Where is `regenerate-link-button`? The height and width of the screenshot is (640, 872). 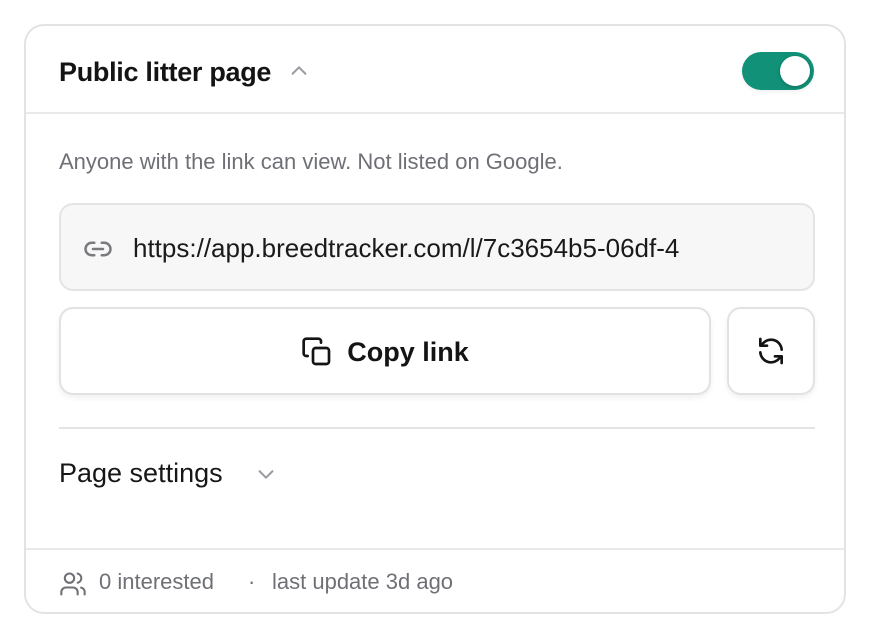
regenerate-link-button is located at coordinates (771, 351).